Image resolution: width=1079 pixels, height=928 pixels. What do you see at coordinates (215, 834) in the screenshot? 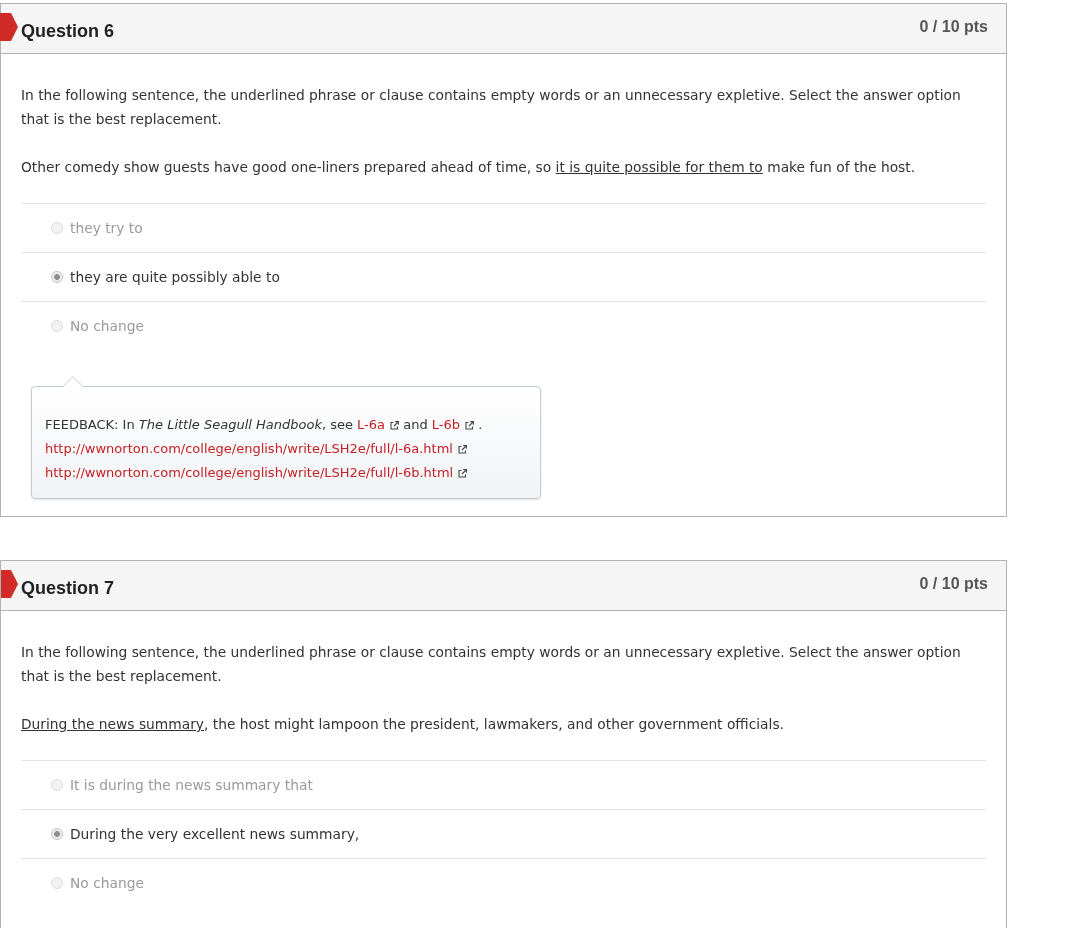
I see `answer-text: During the very excellent news summary,` at bounding box center [215, 834].